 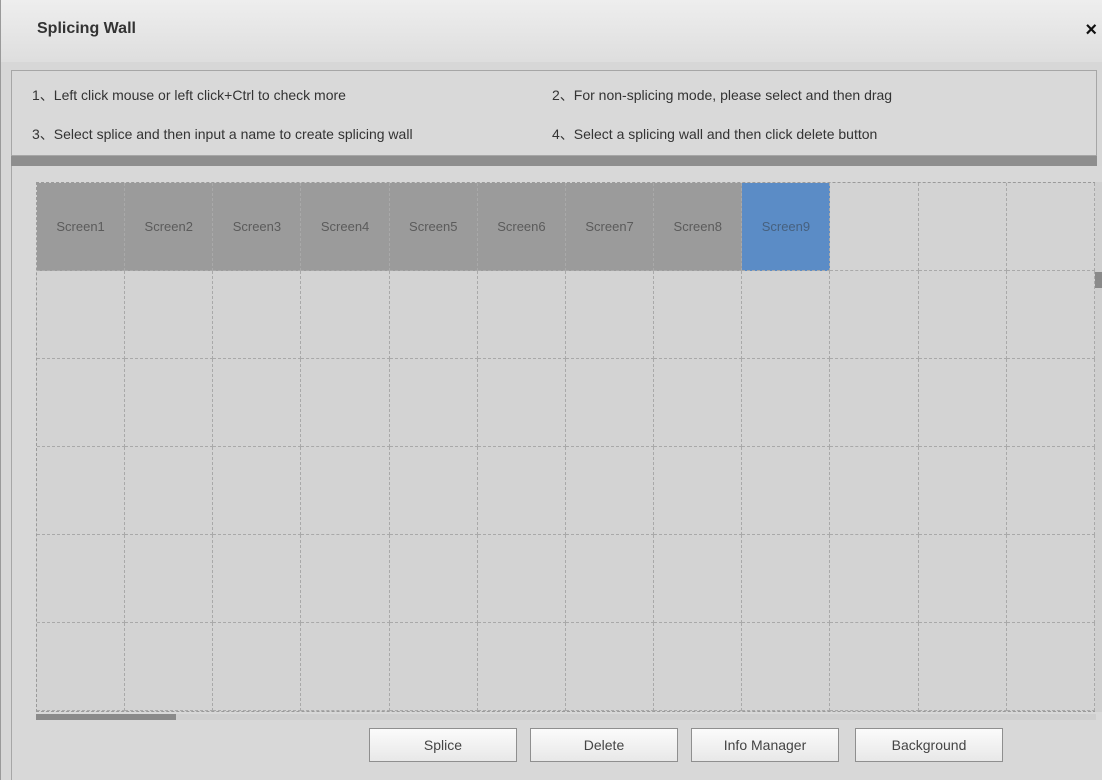 I want to click on screen-cell-4: Screen4, so click(x=345, y=227).